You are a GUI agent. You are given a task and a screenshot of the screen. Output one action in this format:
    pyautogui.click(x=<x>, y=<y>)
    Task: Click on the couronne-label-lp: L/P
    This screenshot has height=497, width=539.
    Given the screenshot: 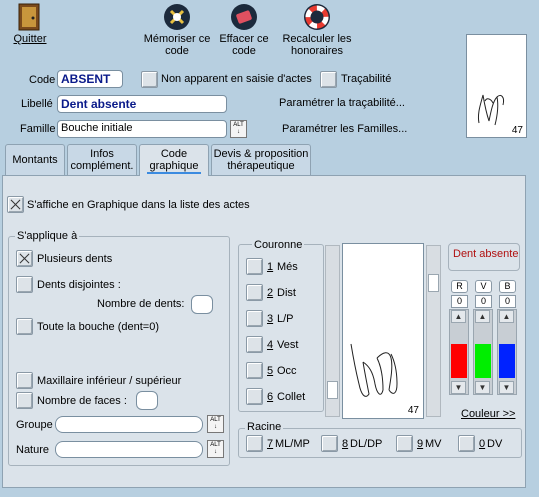 What is the action you would take?
    pyautogui.click(x=285, y=319)
    